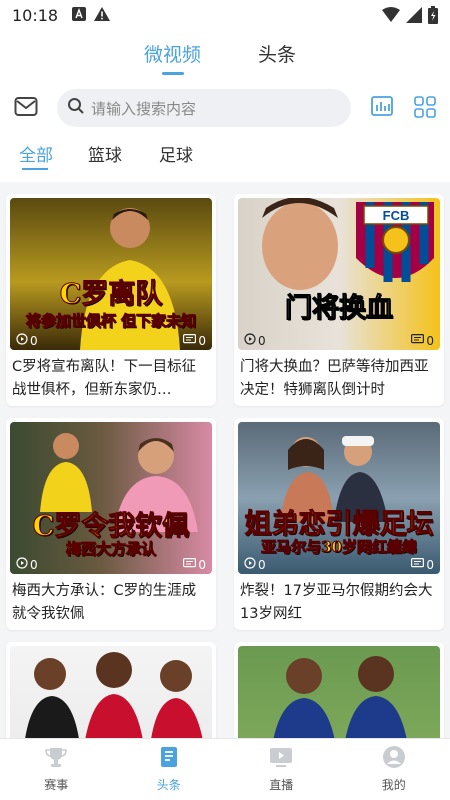 The image size is (450, 800). What do you see at coordinates (102, 15) in the screenshot?
I see `warning-icon` at bounding box center [102, 15].